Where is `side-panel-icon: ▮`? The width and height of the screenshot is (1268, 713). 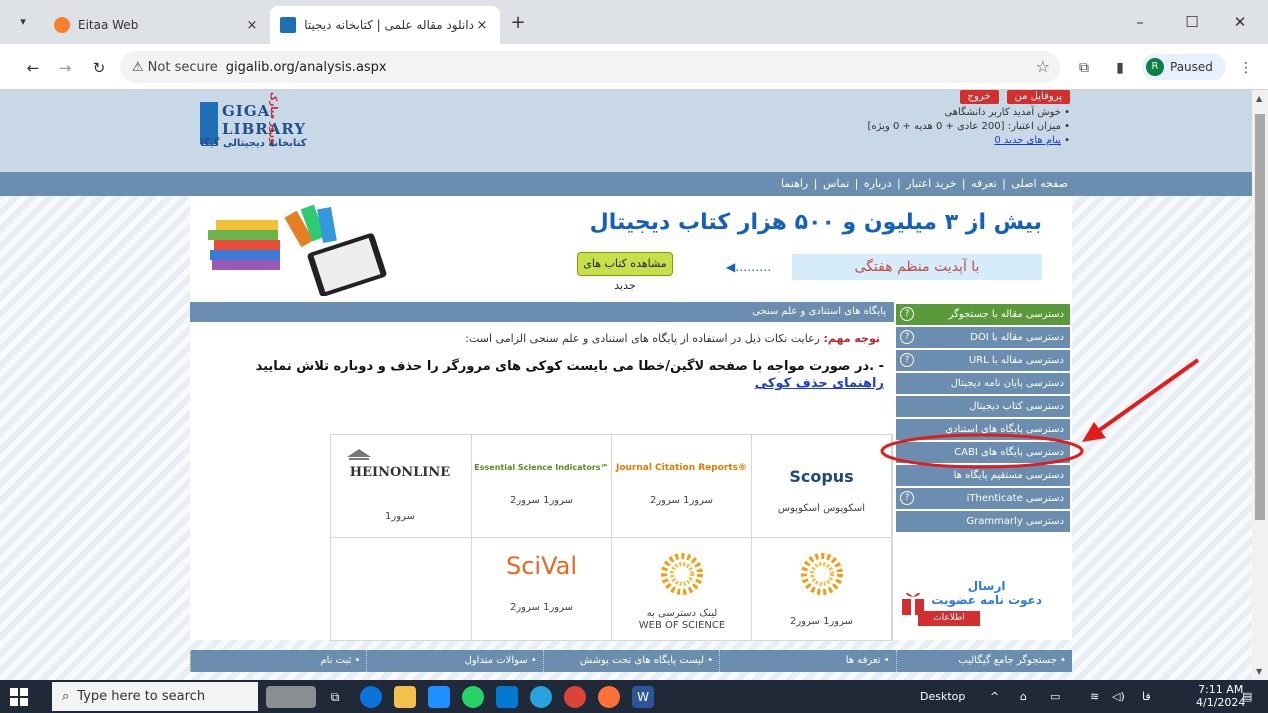
side-panel-icon: ▮ is located at coordinates (1120, 68).